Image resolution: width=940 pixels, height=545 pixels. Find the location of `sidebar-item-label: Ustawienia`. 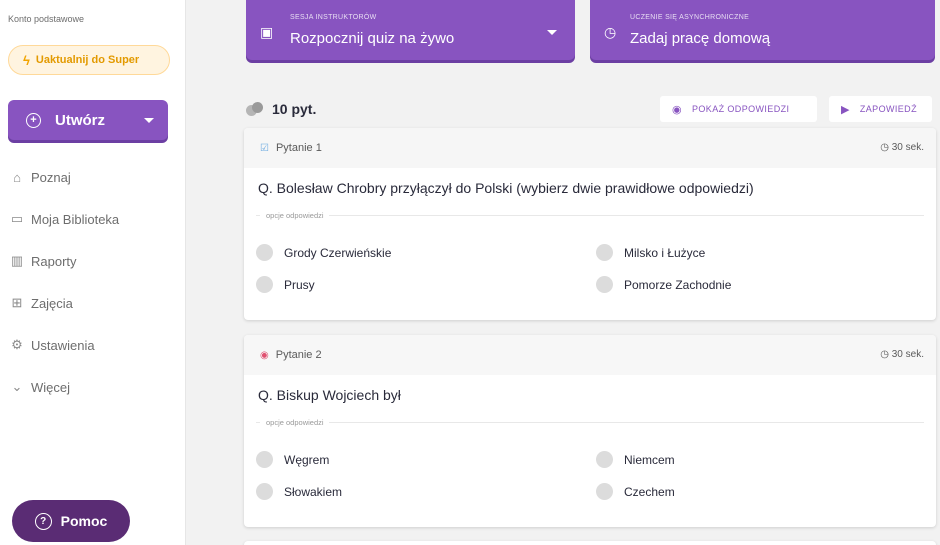

sidebar-item-label: Ustawienia is located at coordinates (63, 345).